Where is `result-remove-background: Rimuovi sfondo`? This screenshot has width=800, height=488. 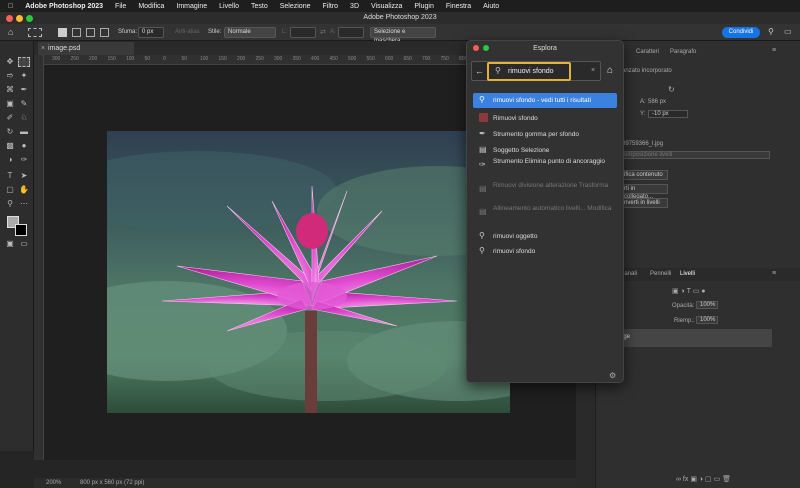 result-remove-background: Rimuovi sfondo is located at coordinates (545, 118).